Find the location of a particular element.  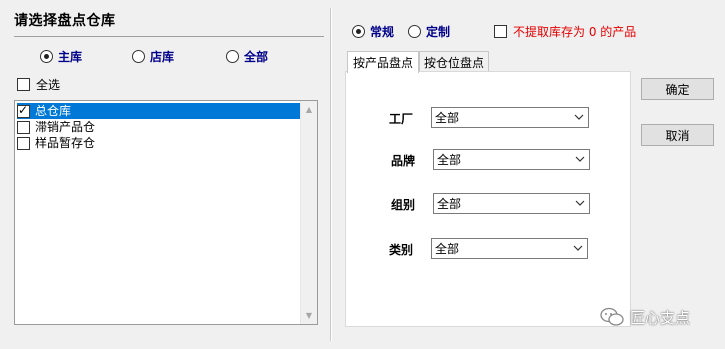

factory-label: 工厂 is located at coordinates (401, 119).